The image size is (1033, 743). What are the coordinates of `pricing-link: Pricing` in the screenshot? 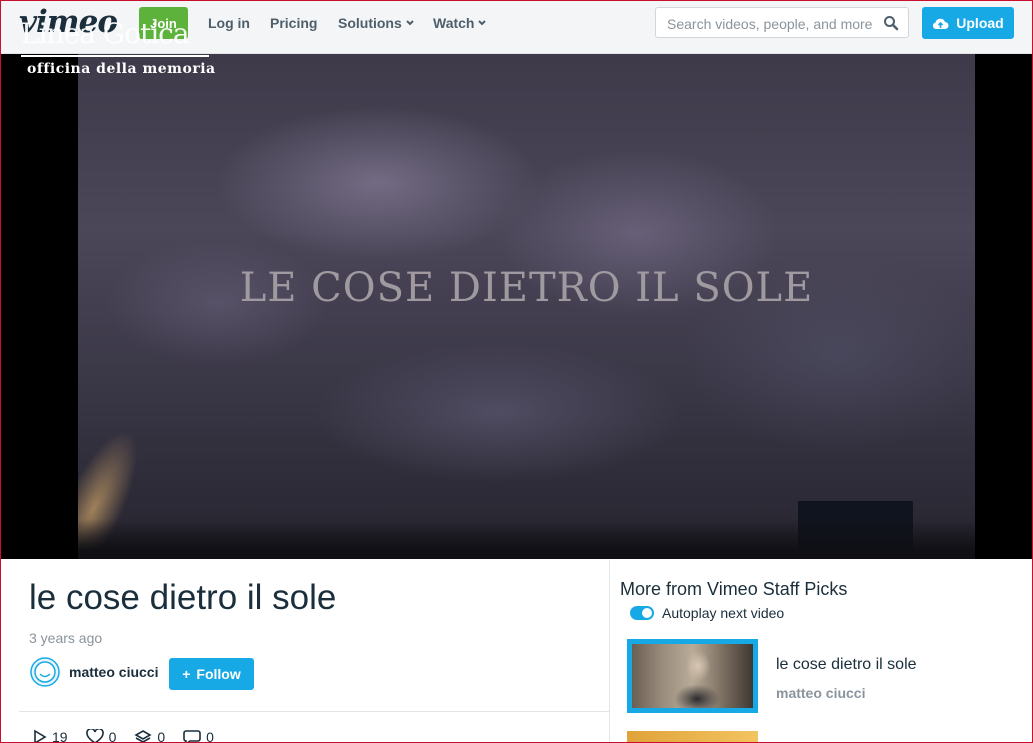 It's located at (293, 23).